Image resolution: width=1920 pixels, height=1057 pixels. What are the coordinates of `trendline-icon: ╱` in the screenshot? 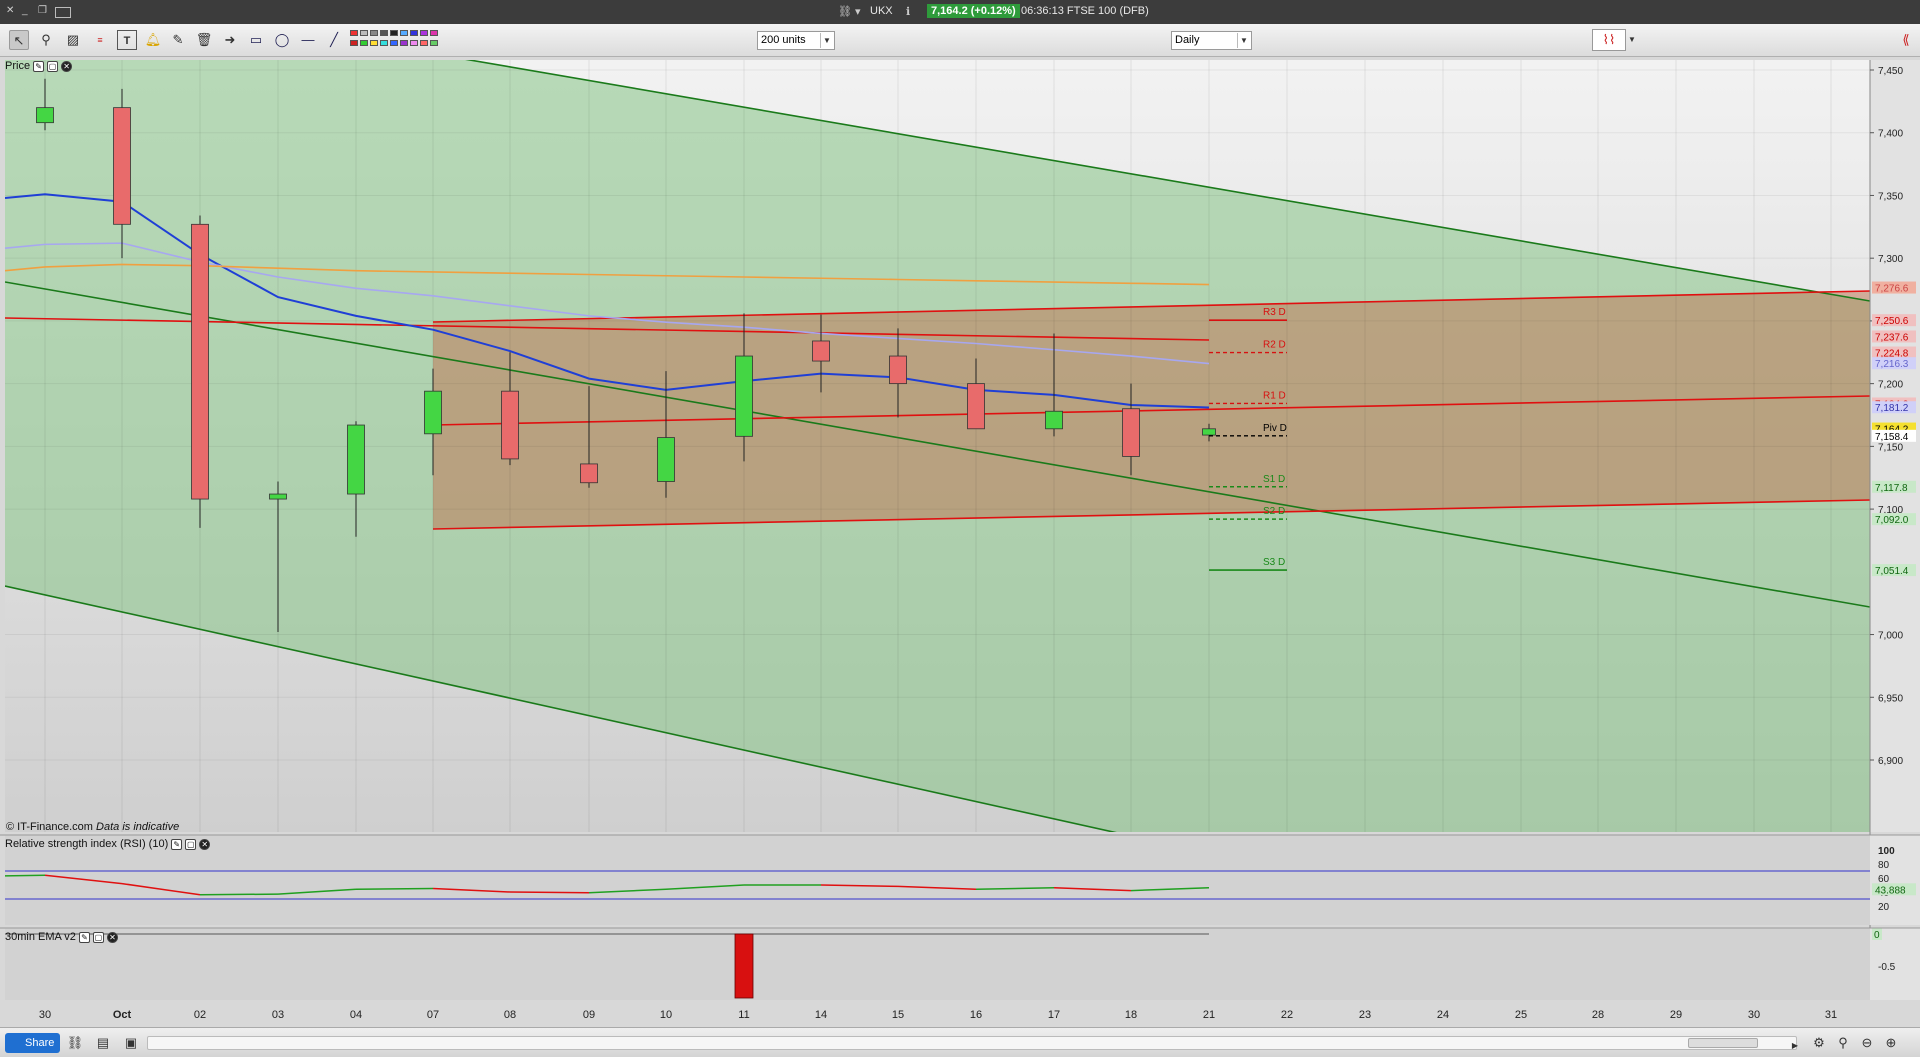 It's located at (334, 40).